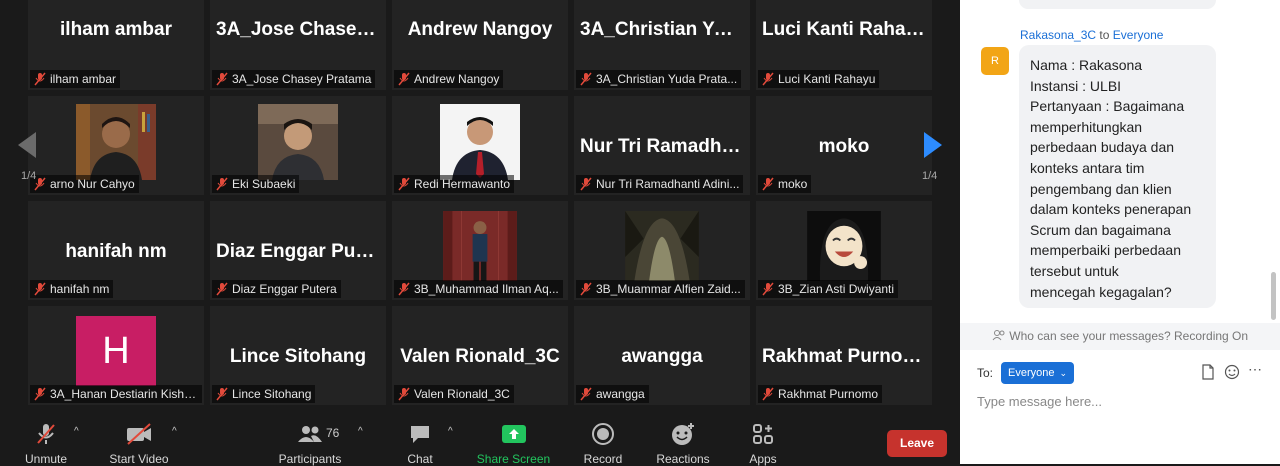  What do you see at coordinates (1058, 35) in the screenshot?
I see `sender-name: Rakasona_3C` at bounding box center [1058, 35].